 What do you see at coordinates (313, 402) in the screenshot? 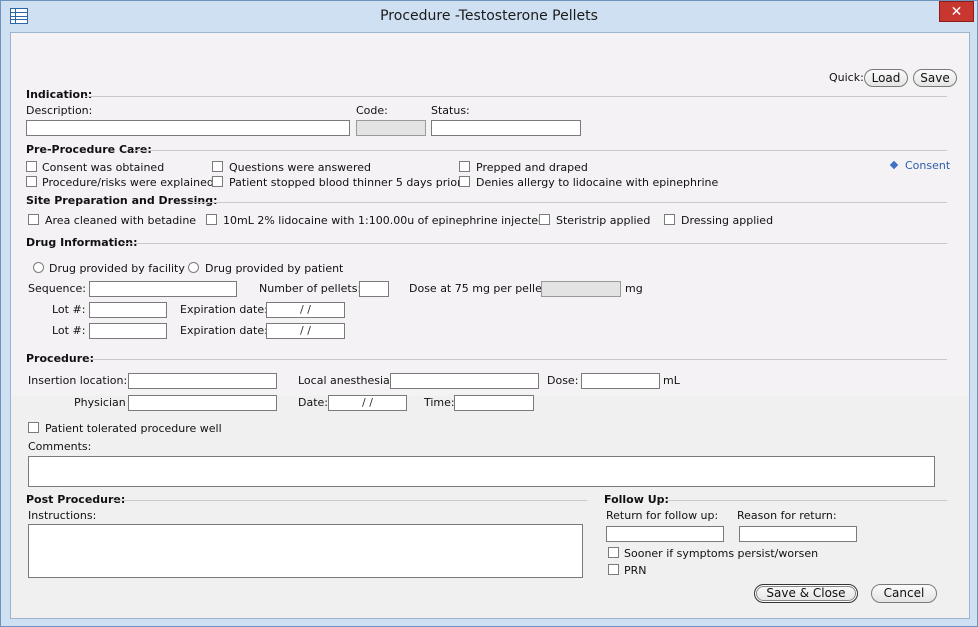
I see `date-label: Date:` at bounding box center [313, 402].